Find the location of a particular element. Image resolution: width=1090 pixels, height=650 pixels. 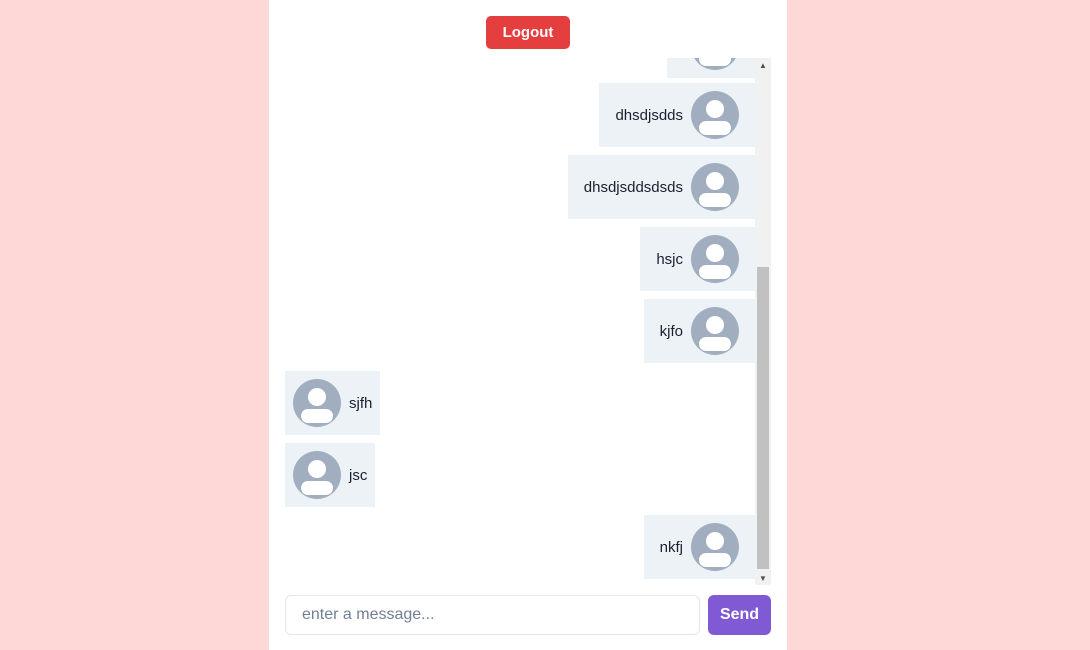

message-text: dhsdjsdds is located at coordinates (649, 115).